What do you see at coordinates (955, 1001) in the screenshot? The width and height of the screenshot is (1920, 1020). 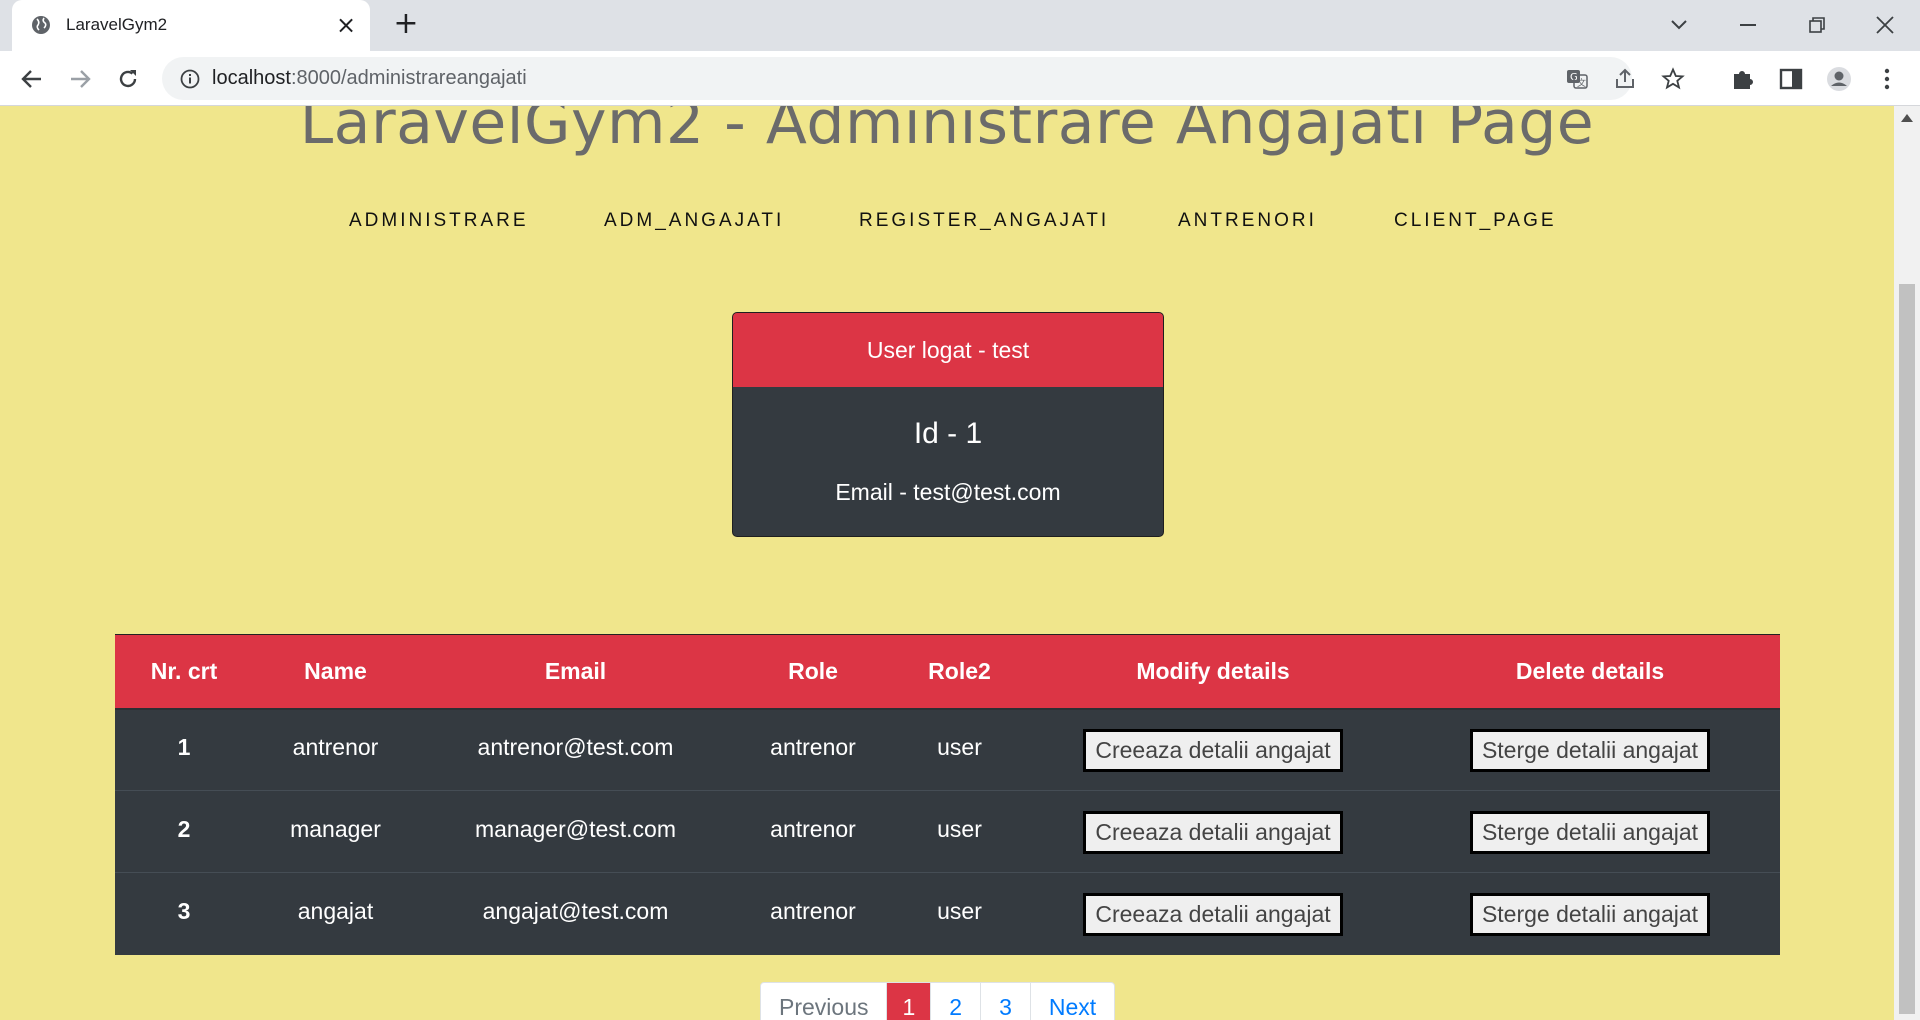 I see `pagination-page-2: 2` at bounding box center [955, 1001].